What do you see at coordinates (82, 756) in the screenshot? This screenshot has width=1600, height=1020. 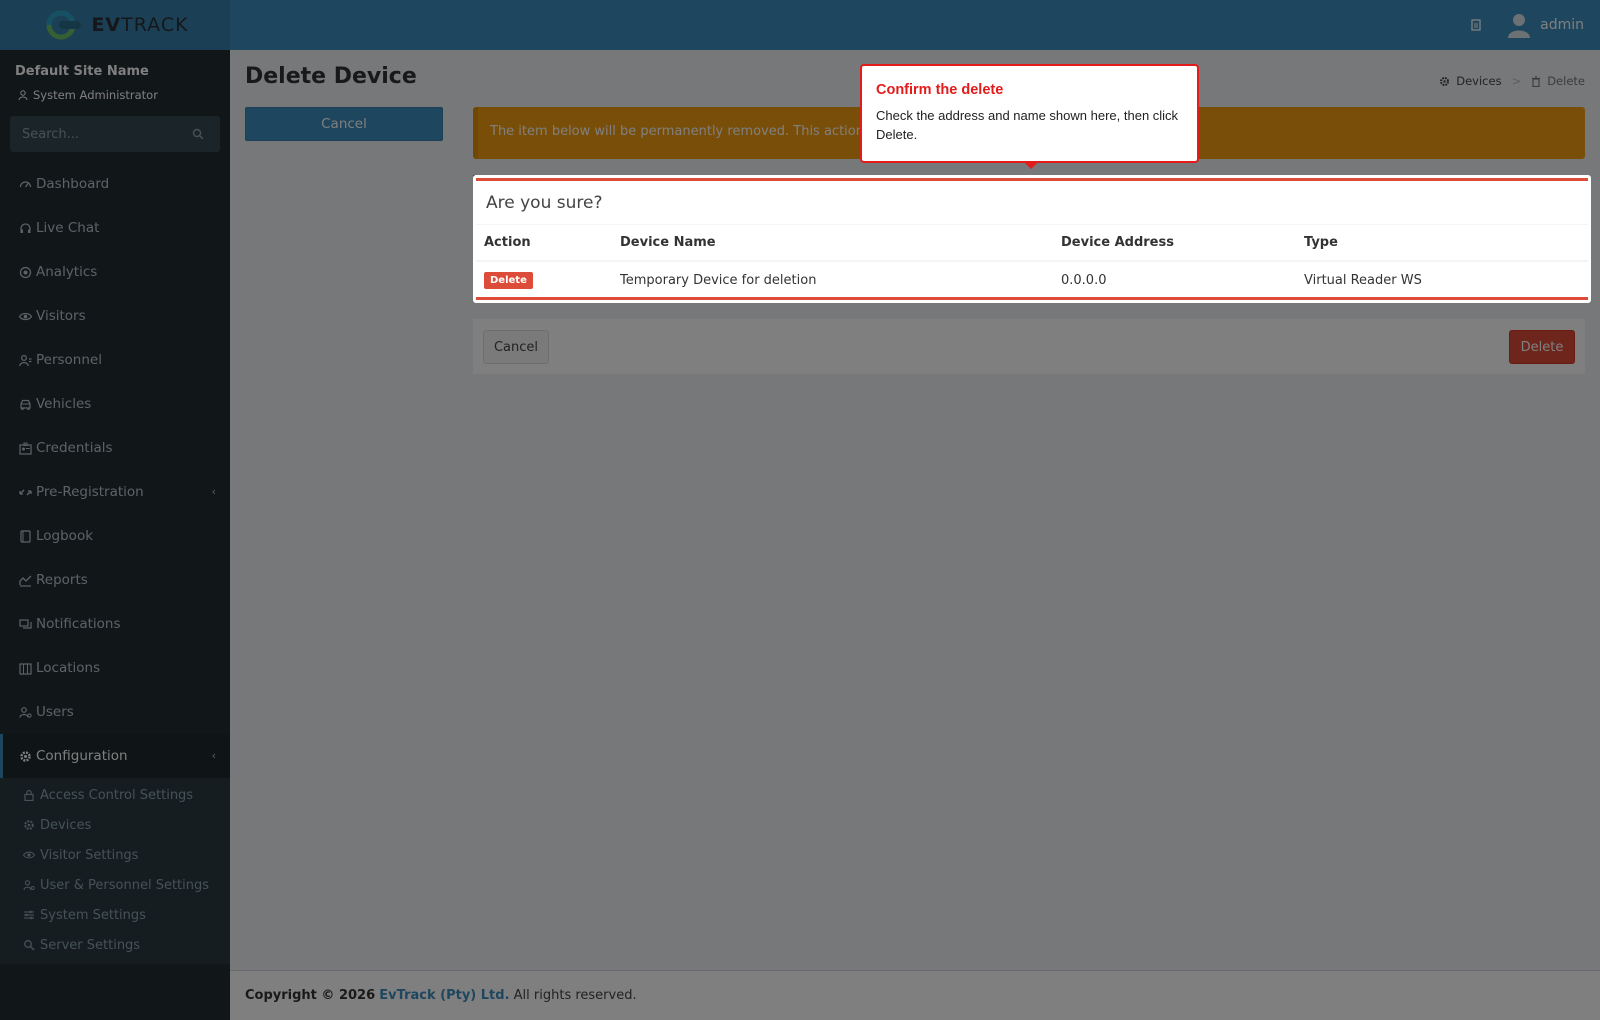 I see `sidebar-item-label: Configuration` at bounding box center [82, 756].